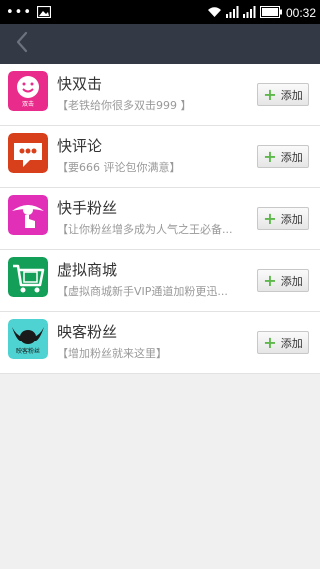 This screenshot has width=320, height=569. What do you see at coordinates (28, 351) in the screenshot?
I see `icon-caption: 映客粉丝` at bounding box center [28, 351].